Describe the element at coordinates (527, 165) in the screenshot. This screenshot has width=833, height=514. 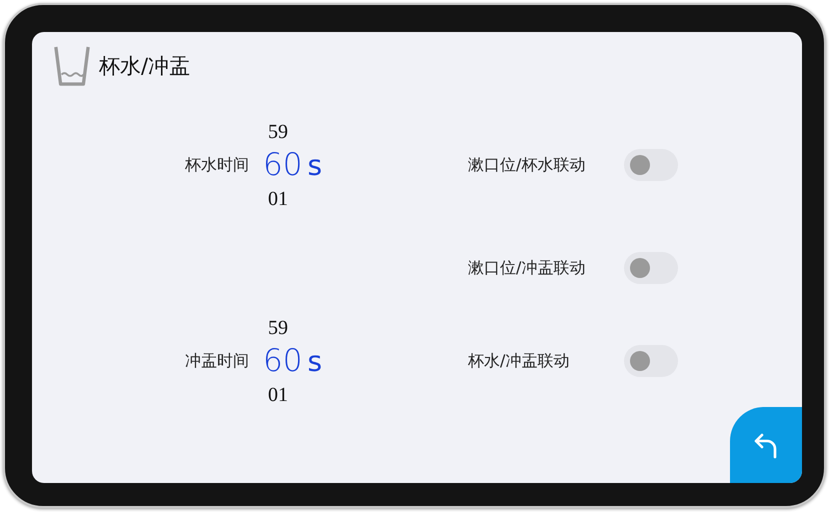
I see `toggle-label: 漱口位/杯水联动` at that location.